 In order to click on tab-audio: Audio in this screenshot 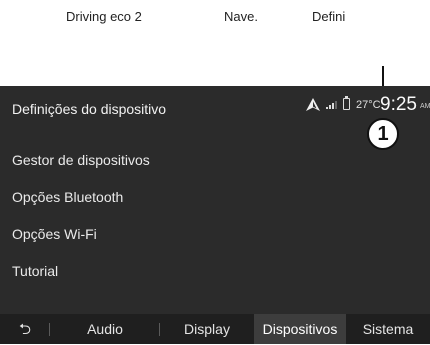, I will do `click(105, 329)`.